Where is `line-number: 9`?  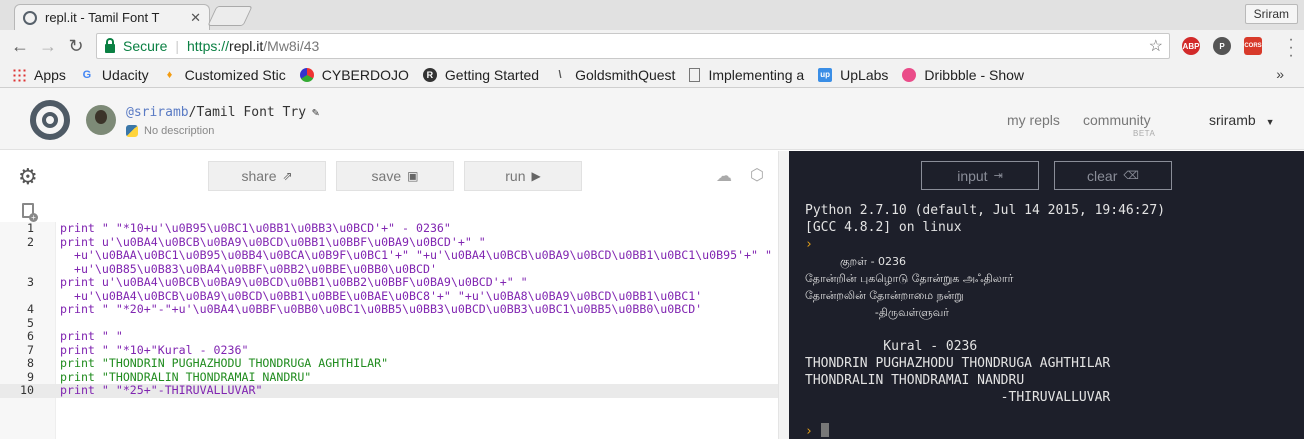
line-number: 9 is located at coordinates (30, 376).